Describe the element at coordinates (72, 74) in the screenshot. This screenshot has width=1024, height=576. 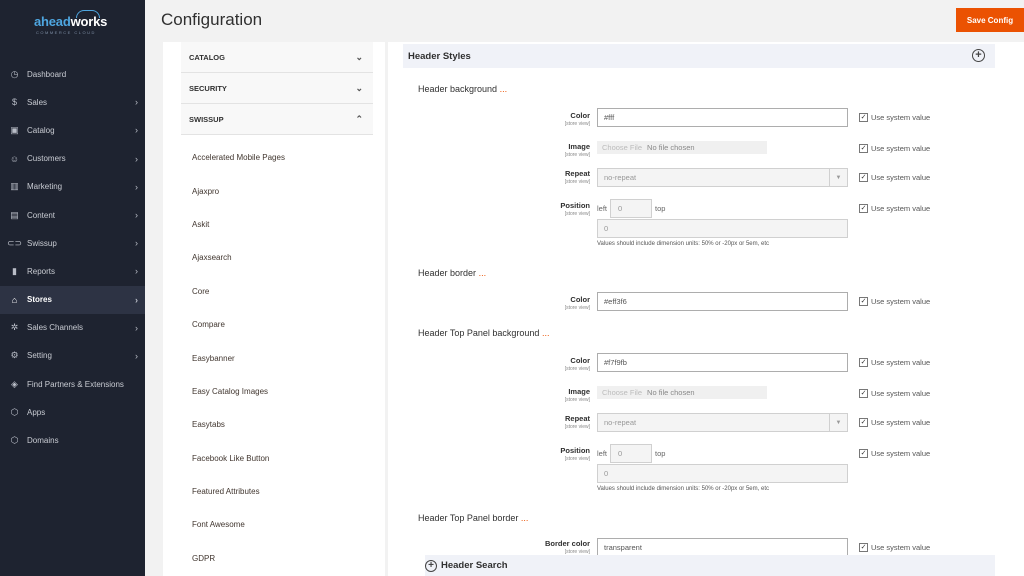
I see `sidebar-item-dashboard: ◷ Dashboard` at that location.